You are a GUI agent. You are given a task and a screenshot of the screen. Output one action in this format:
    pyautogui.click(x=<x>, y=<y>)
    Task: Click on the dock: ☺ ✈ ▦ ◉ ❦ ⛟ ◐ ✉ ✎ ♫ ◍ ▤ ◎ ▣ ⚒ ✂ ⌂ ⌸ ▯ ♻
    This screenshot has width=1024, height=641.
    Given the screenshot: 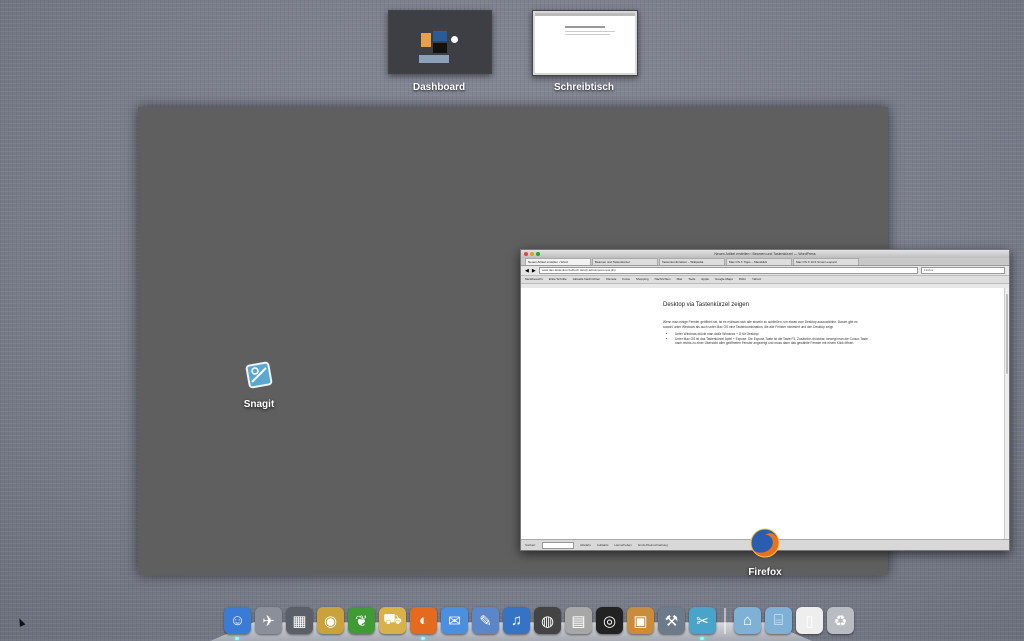 What is the action you would take?
    pyautogui.click(x=539, y=620)
    